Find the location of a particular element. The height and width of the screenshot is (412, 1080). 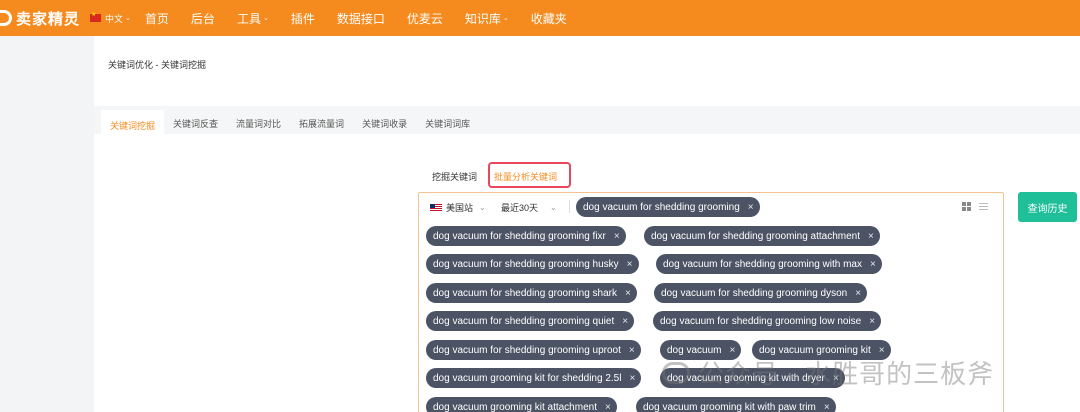

keyword-chip-label: dog vacuum for shedding grooming husky is located at coordinates (526, 264).